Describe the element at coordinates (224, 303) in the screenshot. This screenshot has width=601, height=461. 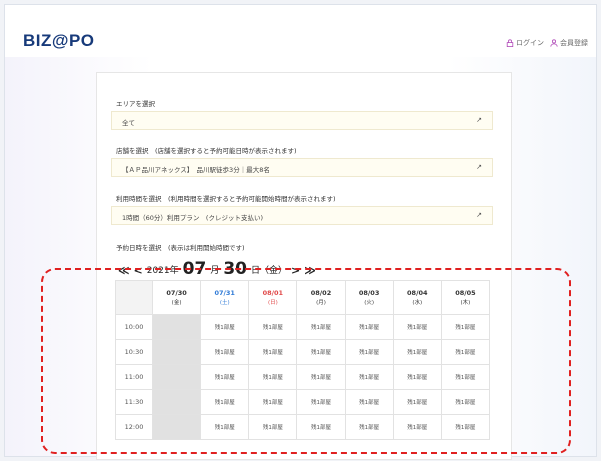
I see `day-of-week: (土)` at that location.